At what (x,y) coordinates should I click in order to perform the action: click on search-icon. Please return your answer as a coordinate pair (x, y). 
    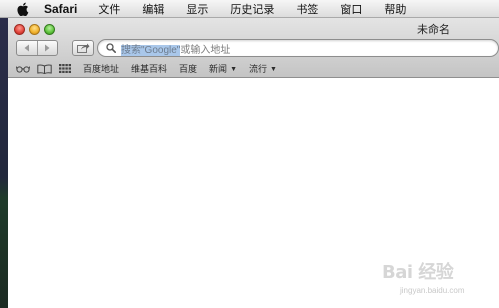
    Looking at the image, I should click on (111, 48).